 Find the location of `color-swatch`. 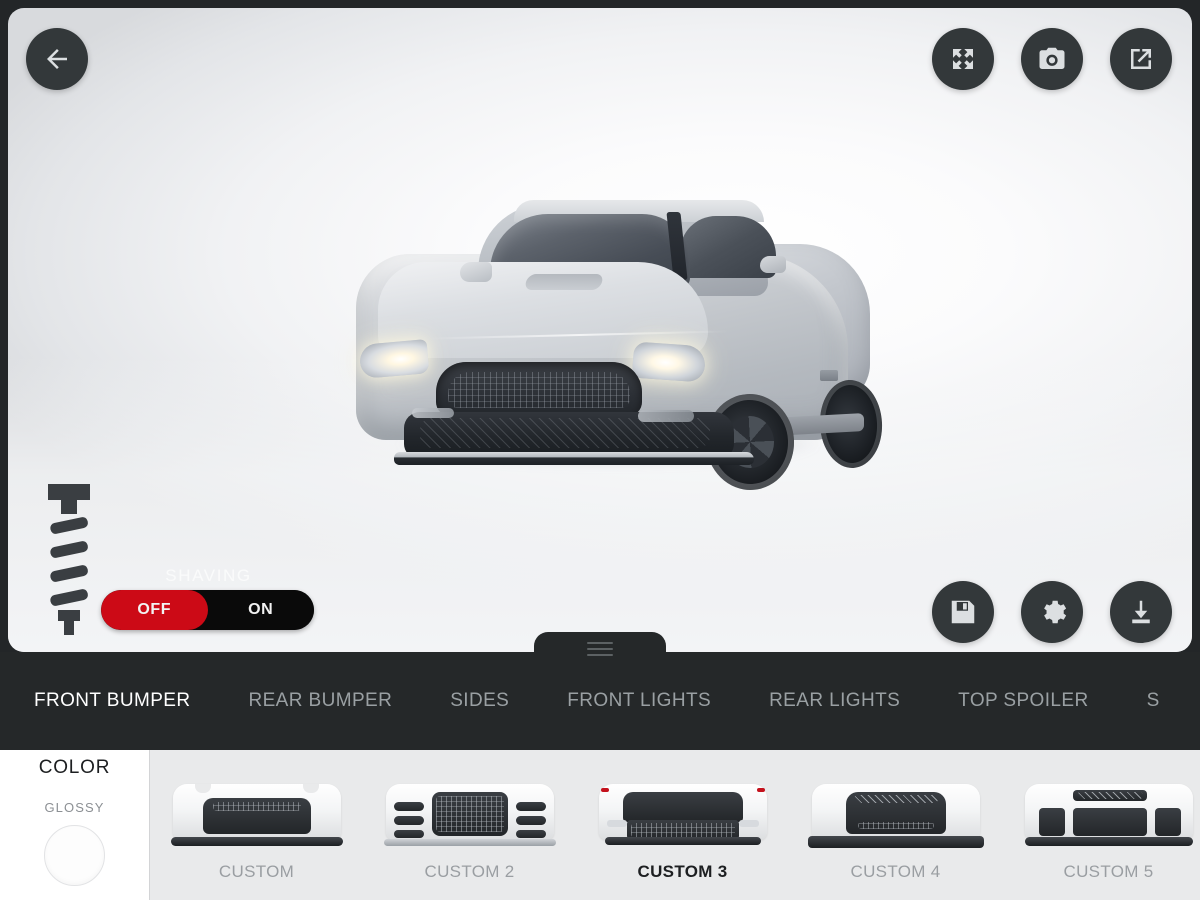

color-swatch is located at coordinates (74, 855).